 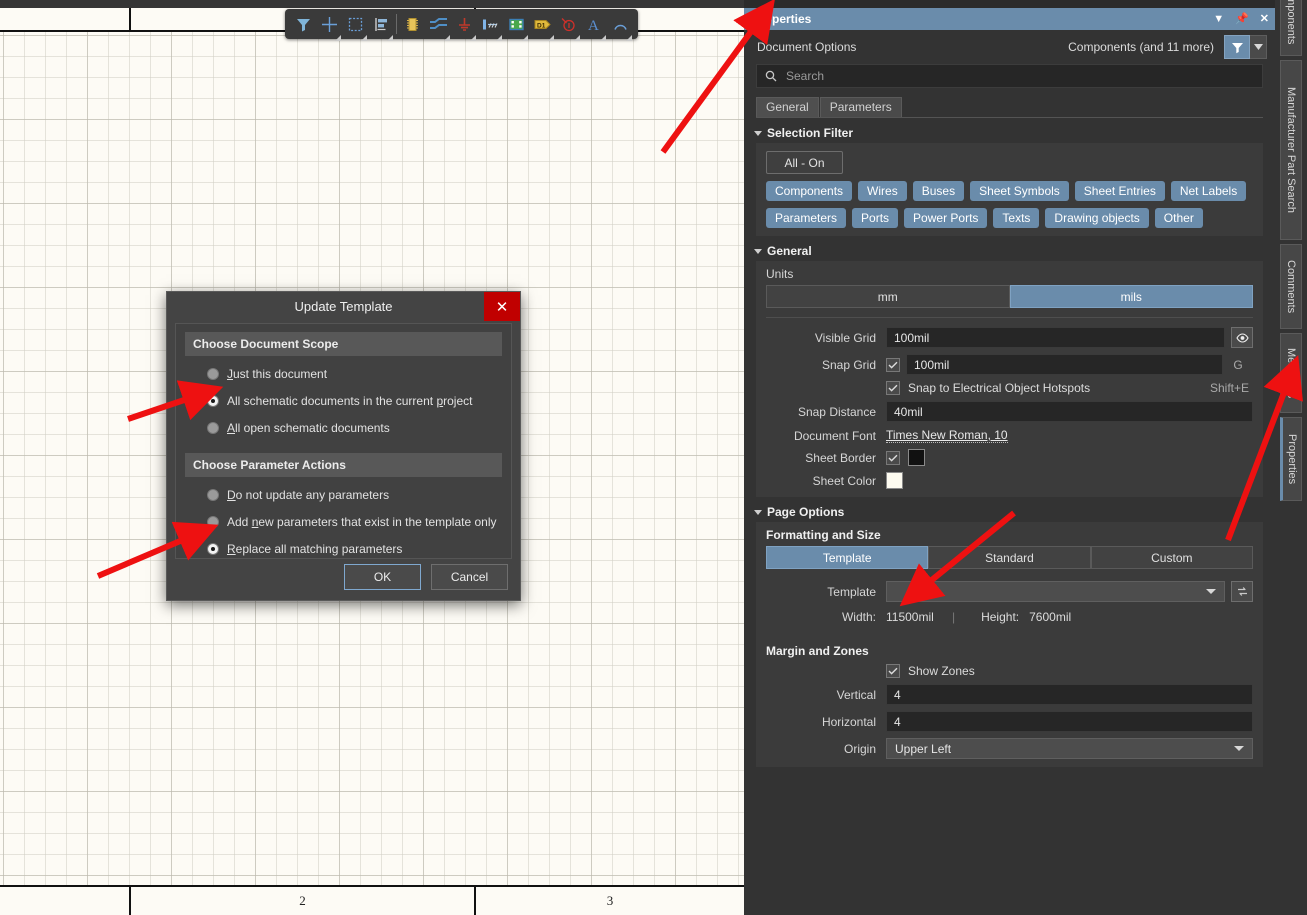 What do you see at coordinates (875, 218) in the screenshot?
I see `chip-ports: Ports` at bounding box center [875, 218].